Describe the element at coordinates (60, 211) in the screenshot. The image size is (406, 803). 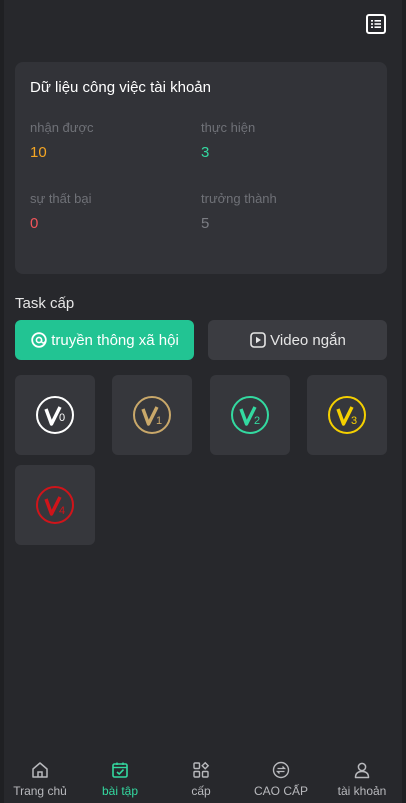
I see `stat-failed: sự thất bại 0` at that location.